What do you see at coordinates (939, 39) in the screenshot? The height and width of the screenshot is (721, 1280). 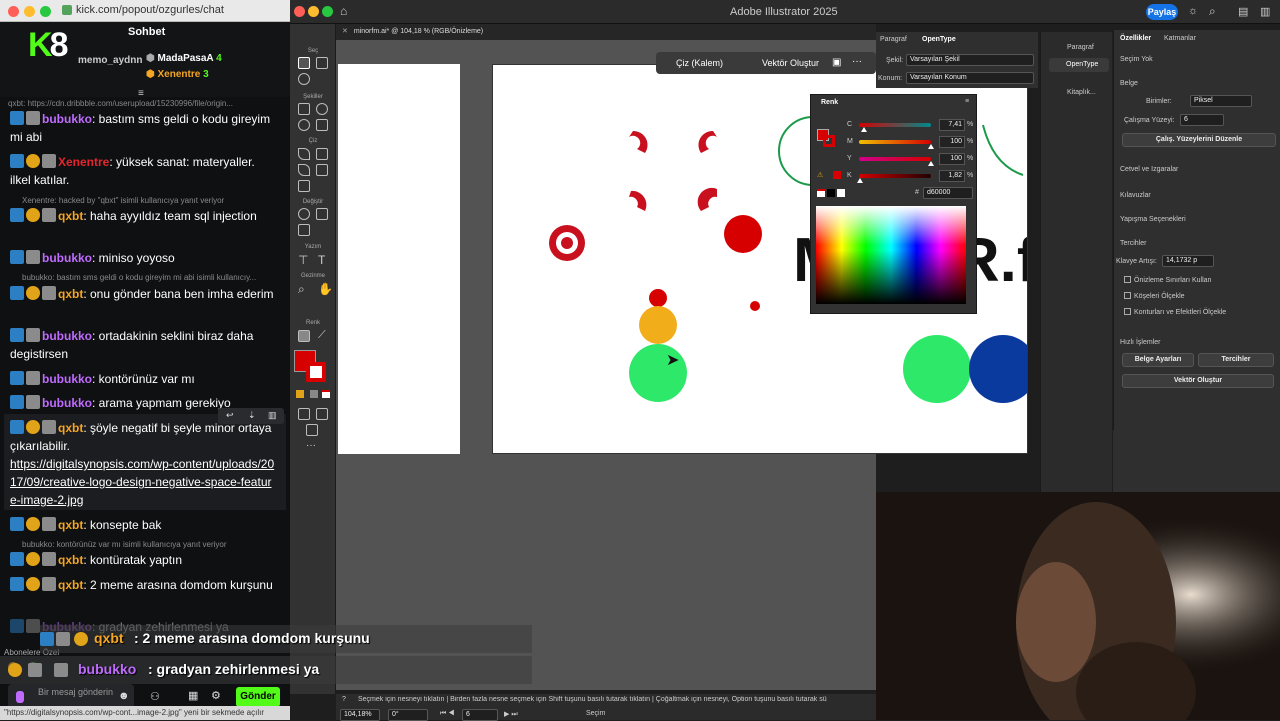 I see `tab-opentype: OpenType` at bounding box center [939, 39].